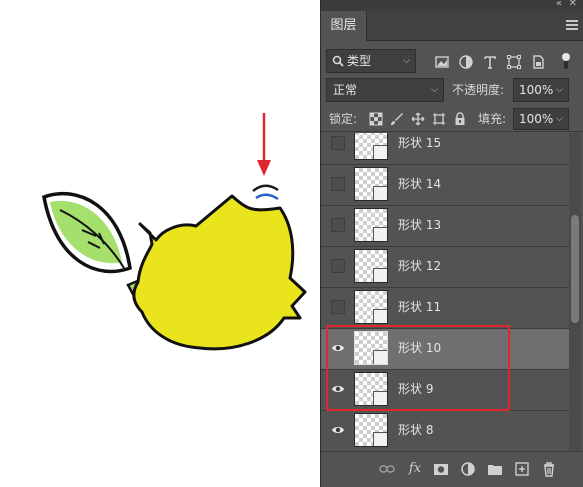 This screenshot has width=583, height=487. I want to click on scrollbar-thumb, so click(575, 269).